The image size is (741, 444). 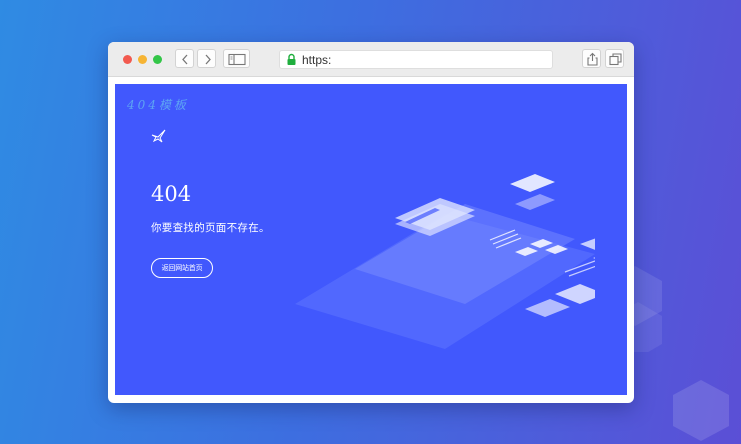 I want to click on sidebar-icon, so click(x=237, y=59).